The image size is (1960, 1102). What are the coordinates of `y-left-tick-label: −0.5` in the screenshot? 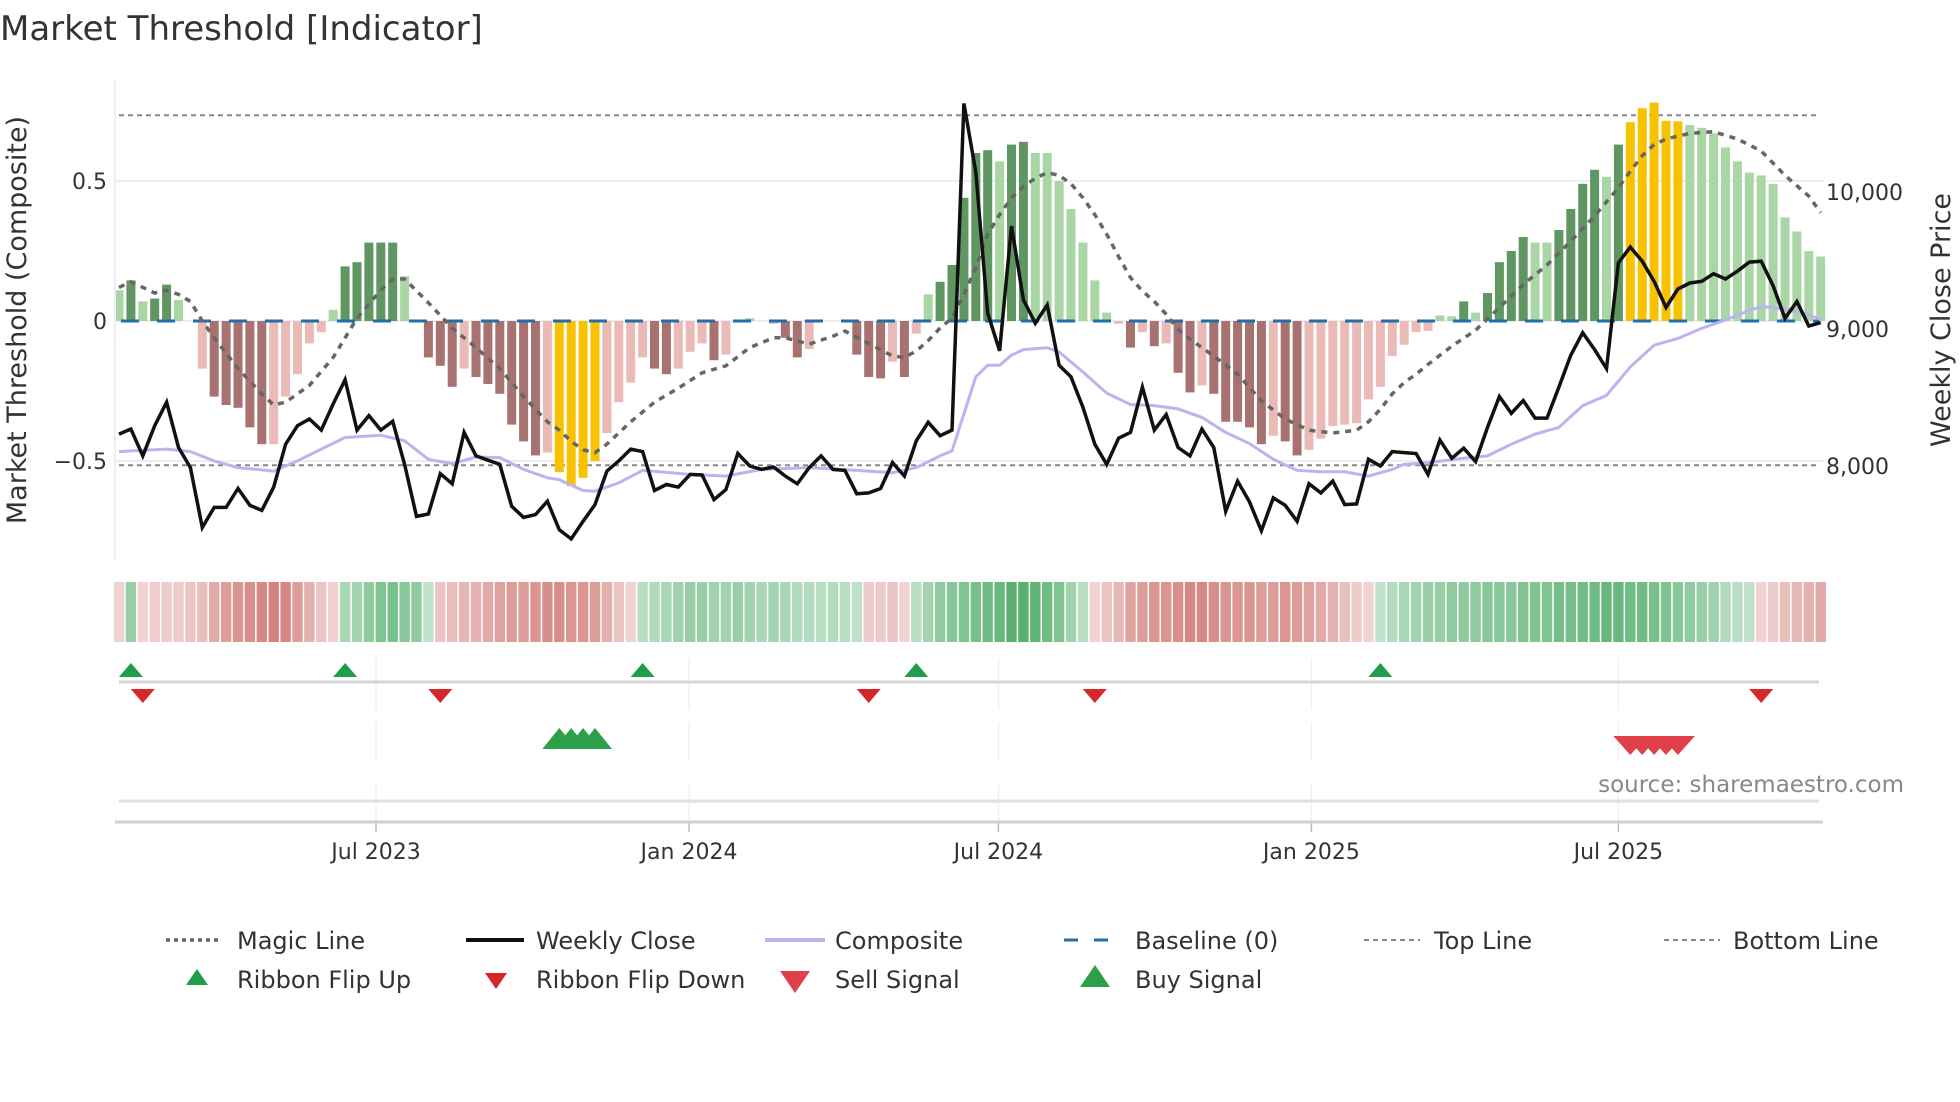 It's located at (80, 462).